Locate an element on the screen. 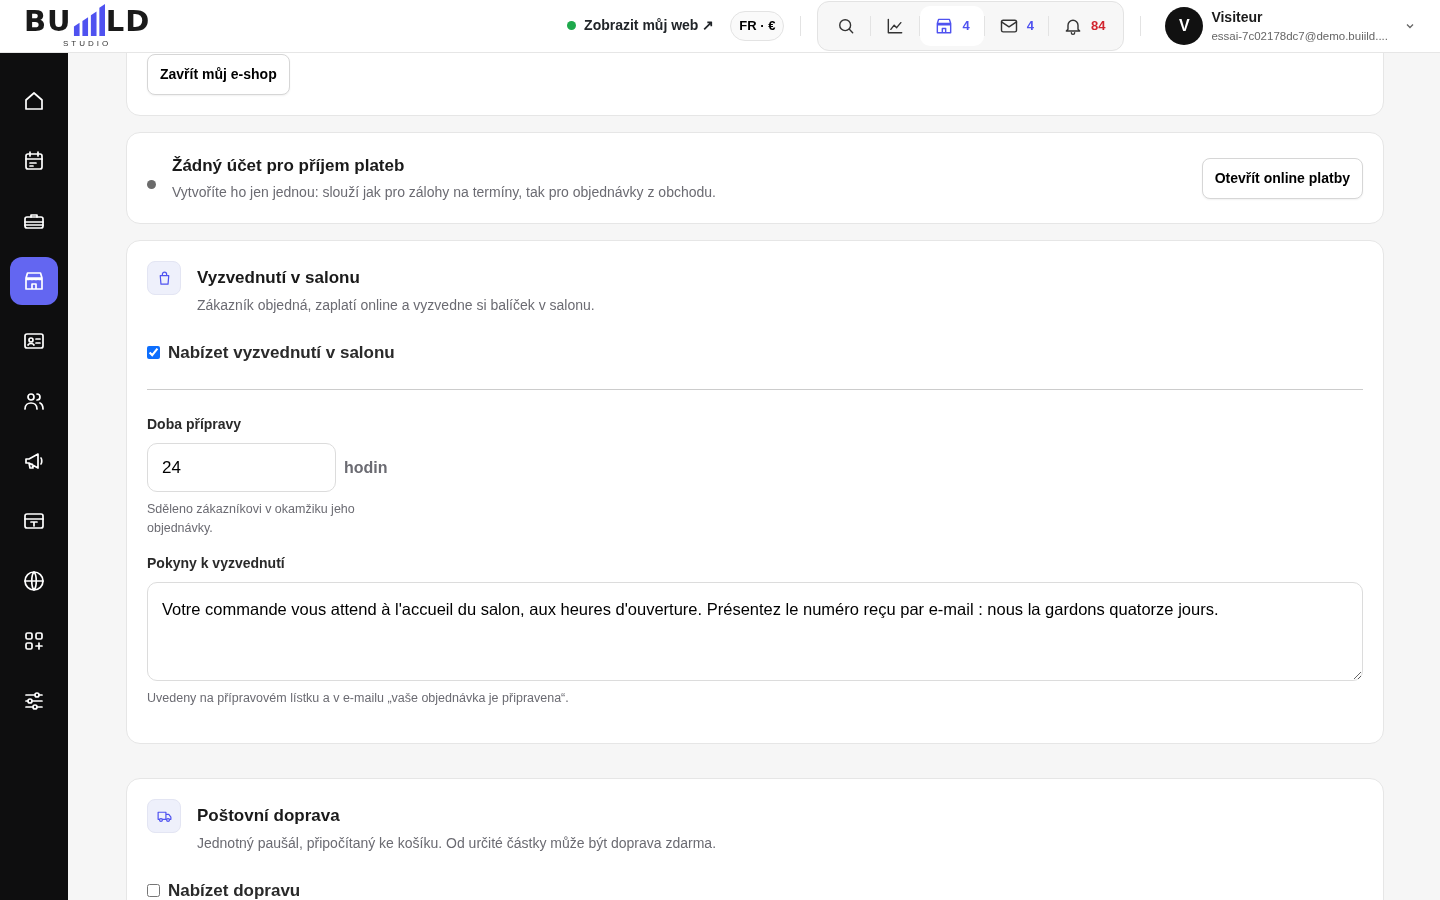 Image resolution: width=1440 pixels, height=900 pixels. field-label: Pokyny k vyzvednutí is located at coordinates (216, 563).